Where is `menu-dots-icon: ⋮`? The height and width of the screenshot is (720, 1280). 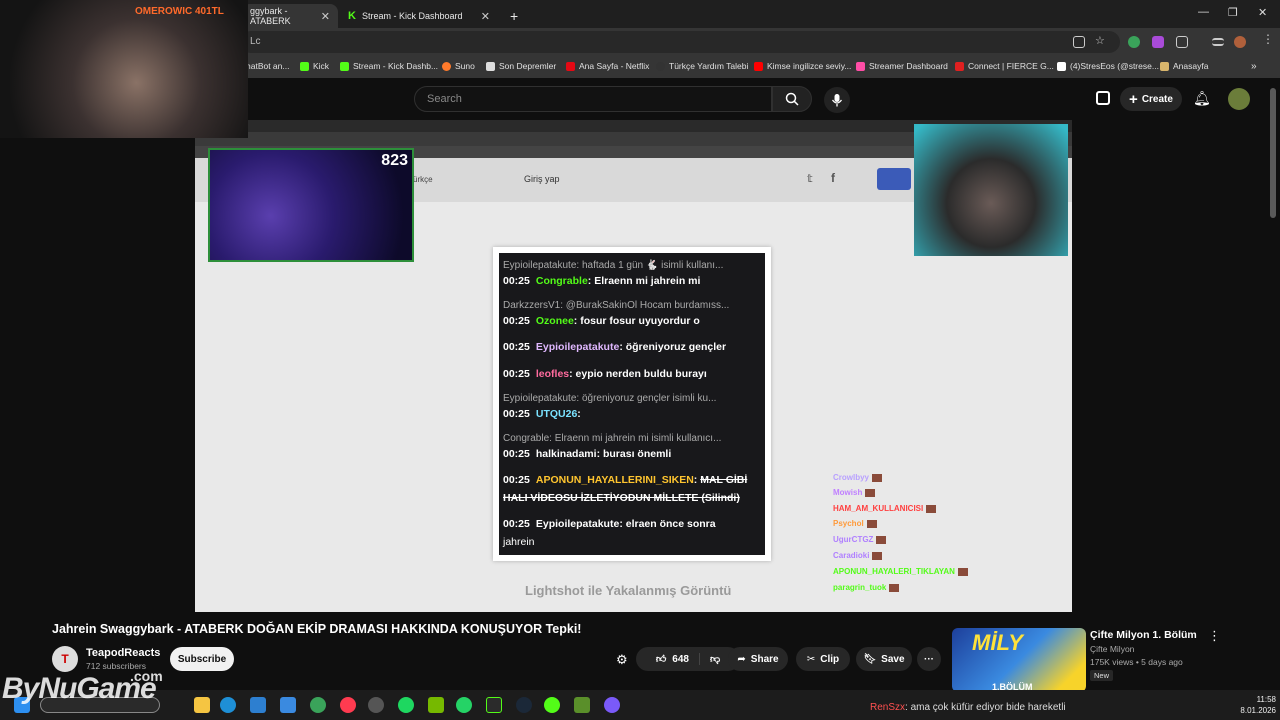 menu-dots-icon: ⋮ is located at coordinates (1268, 39).